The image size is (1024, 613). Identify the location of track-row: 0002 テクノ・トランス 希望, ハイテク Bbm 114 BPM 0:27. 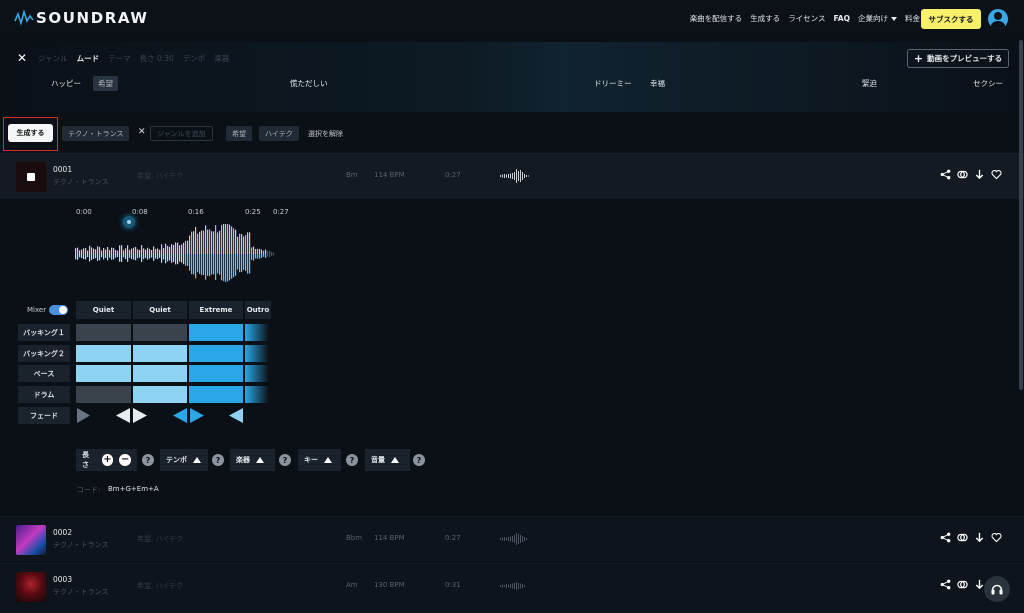
(512, 539).